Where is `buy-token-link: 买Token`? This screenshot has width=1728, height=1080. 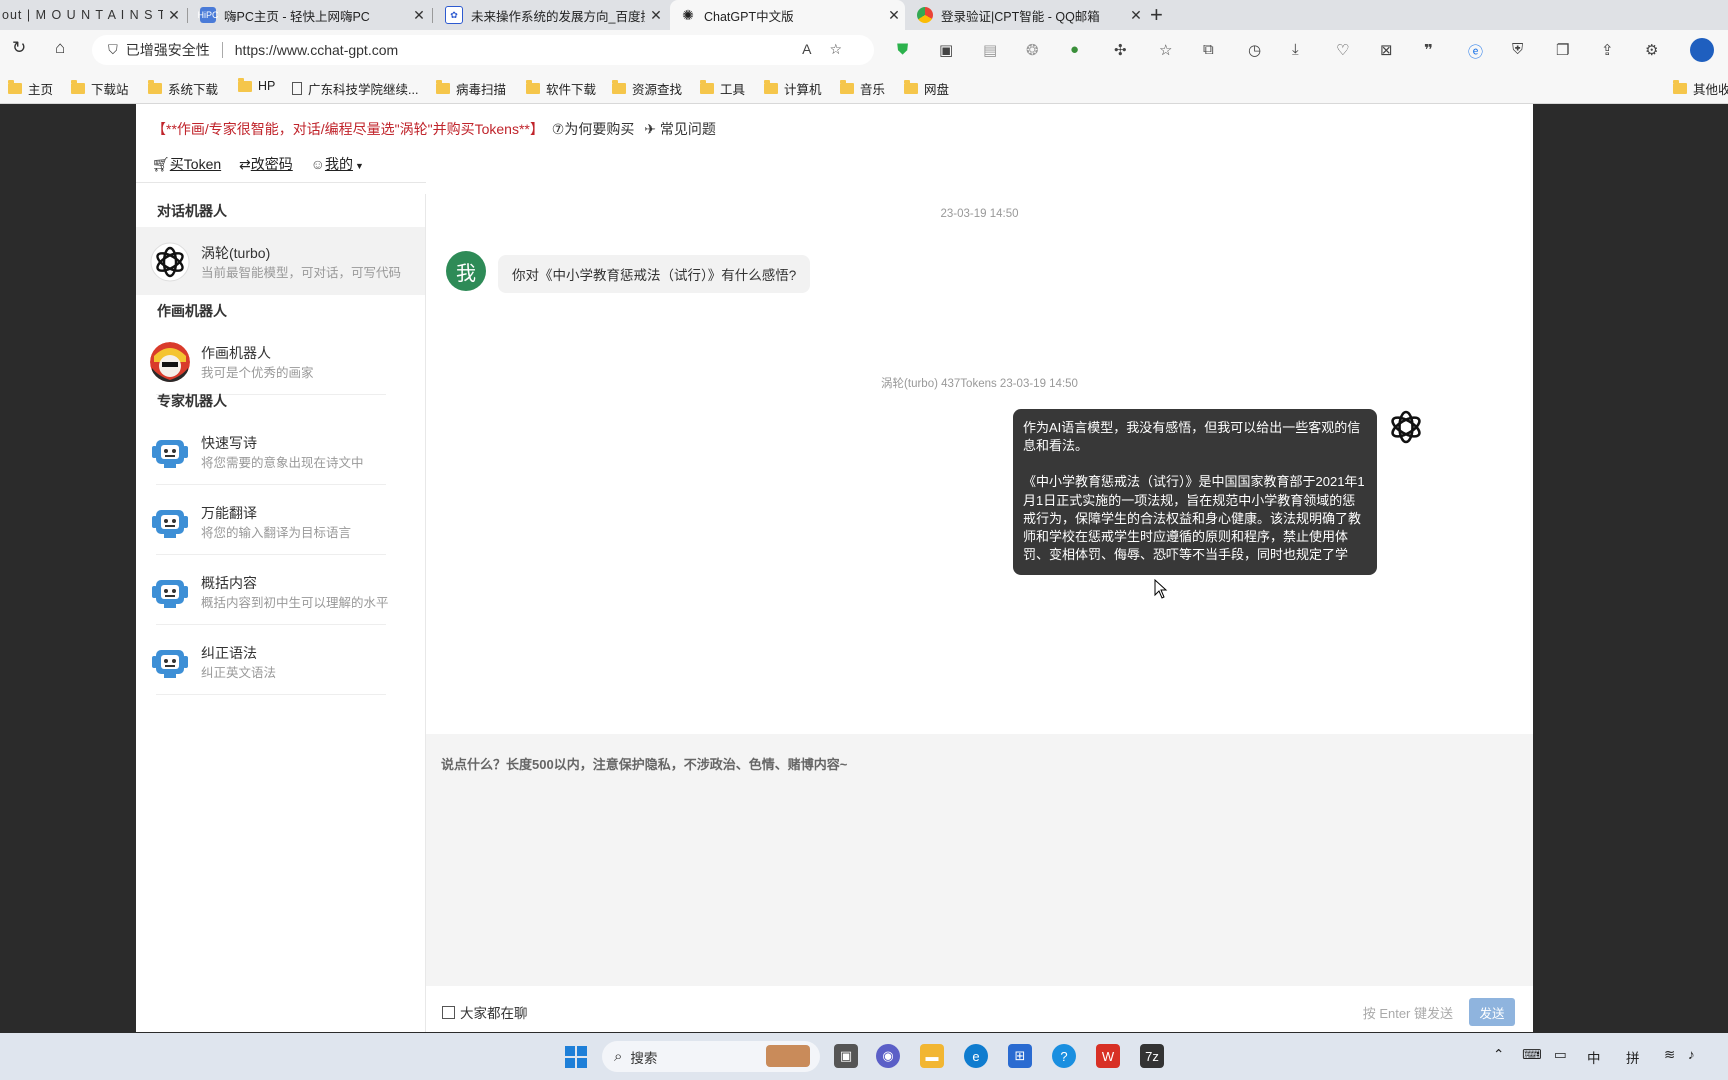 buy-token-link: 买Token is located at coordinates (195, 164).